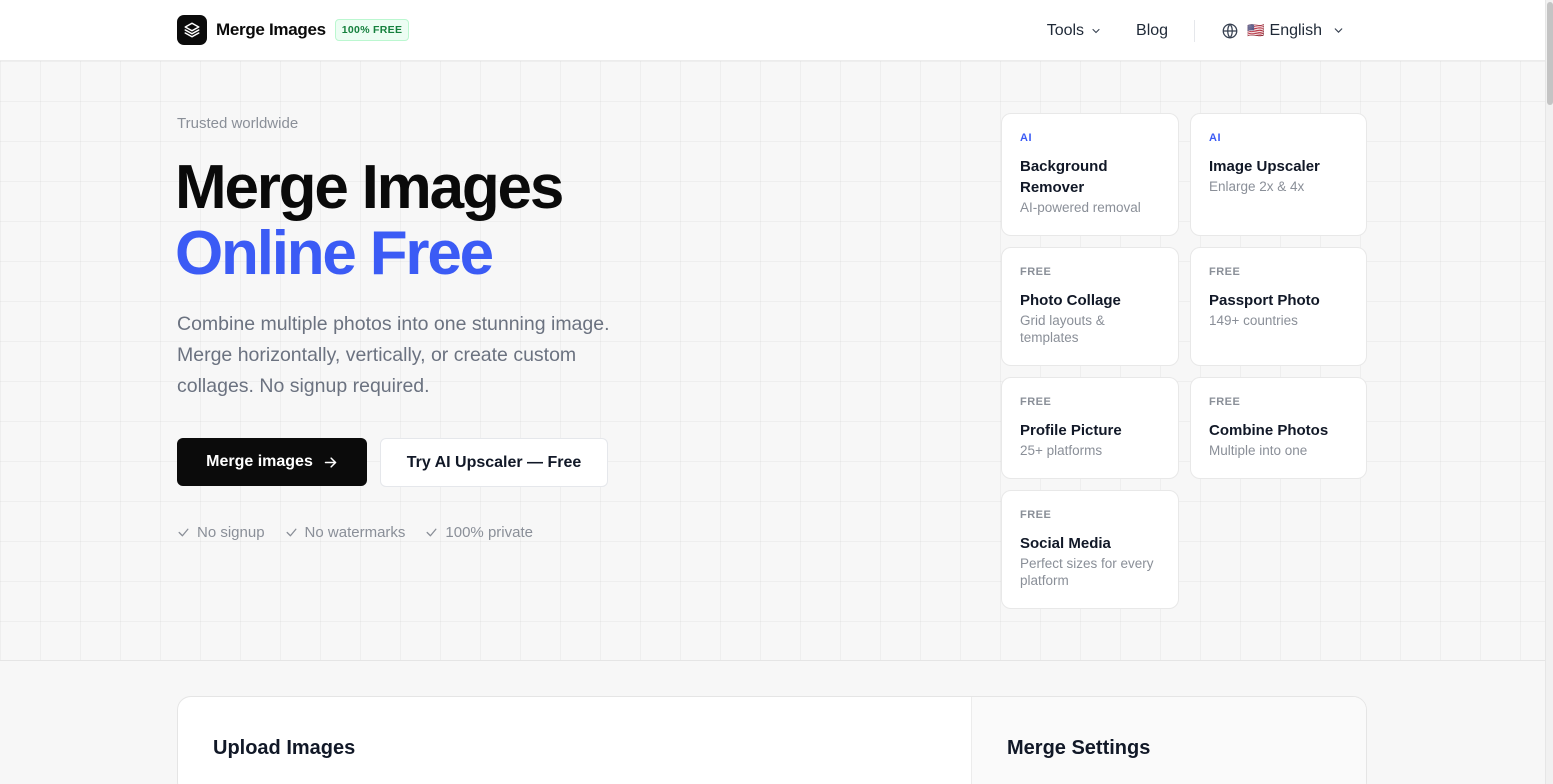 The image size is (1553, 784). Describe the element at coordinates (271, 29) in the screenshot. I see `brand-name: Merge Images` at that location.